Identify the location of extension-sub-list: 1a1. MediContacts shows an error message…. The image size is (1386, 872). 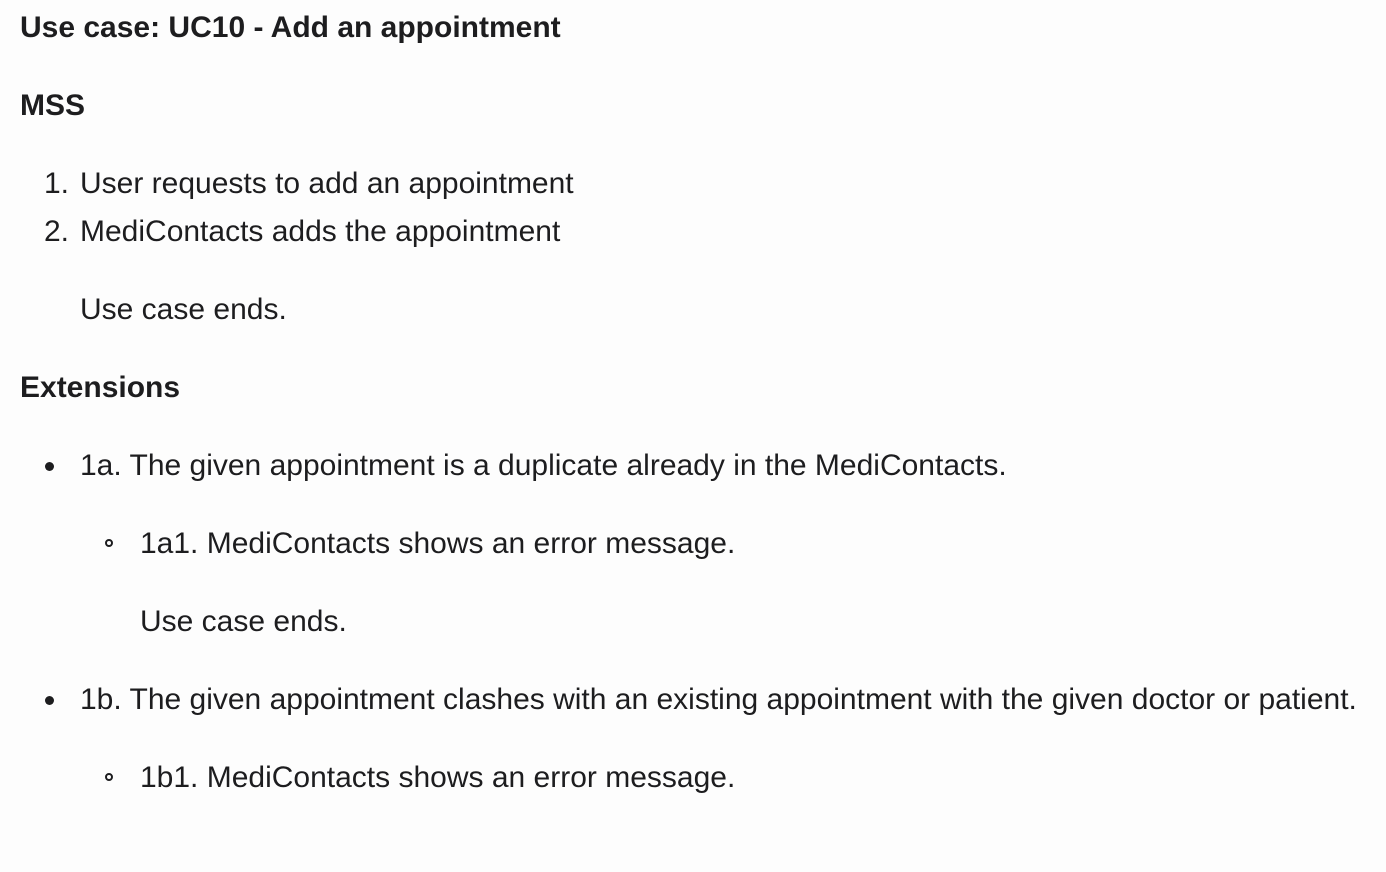
(725, 583).